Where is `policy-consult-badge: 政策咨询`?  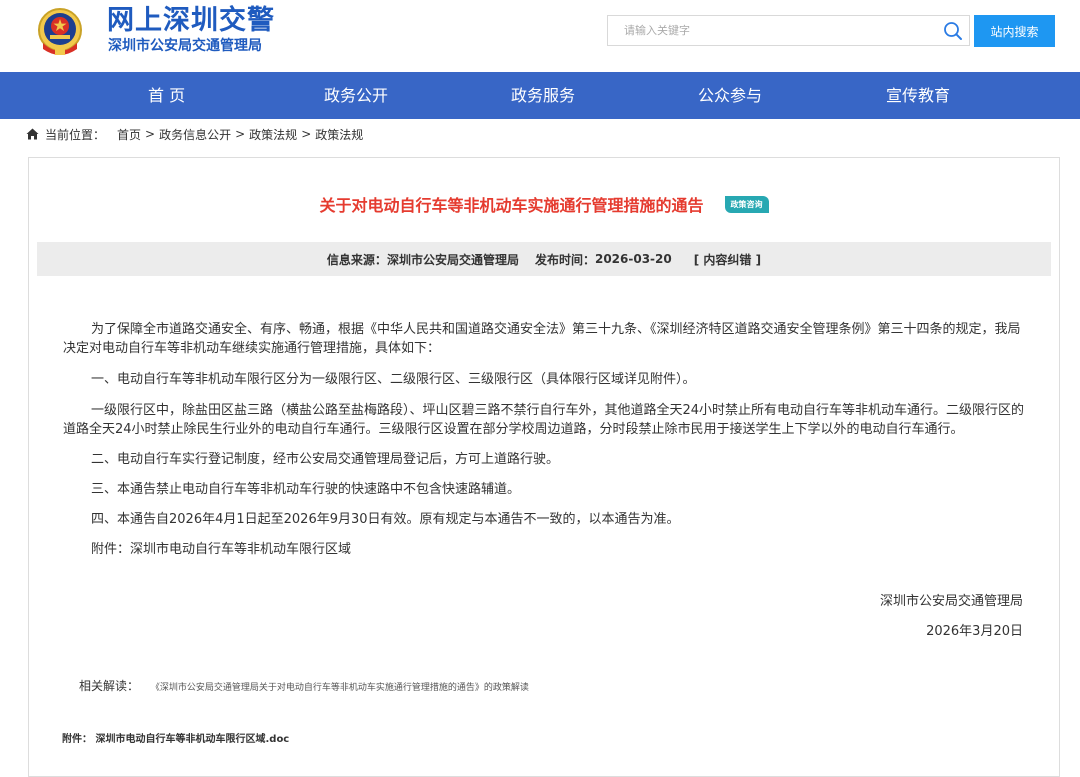 policy-consult-badge: 政策咨询 is located at coordinates (746, 204).